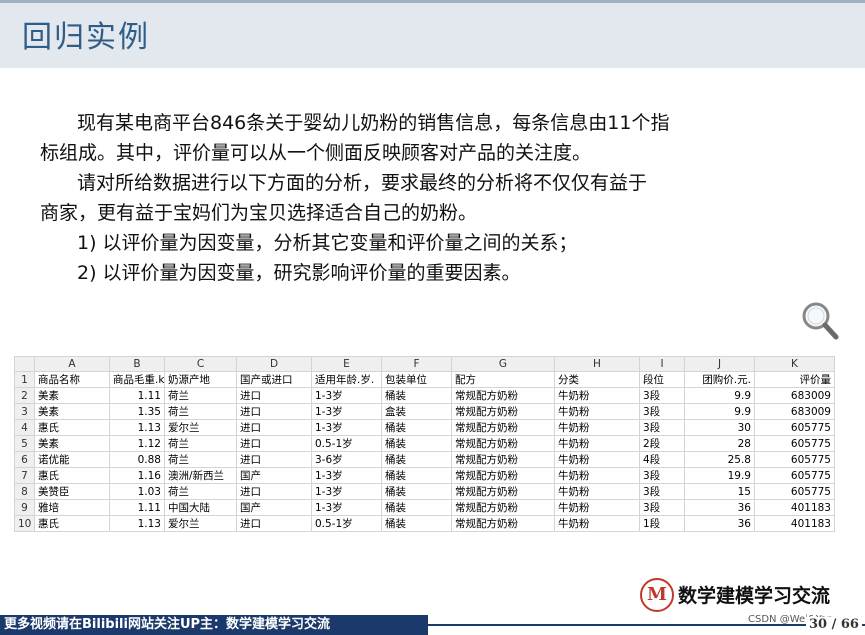 The image size is (865, 635). I want to click on cell: 2段, so click(662, 443).